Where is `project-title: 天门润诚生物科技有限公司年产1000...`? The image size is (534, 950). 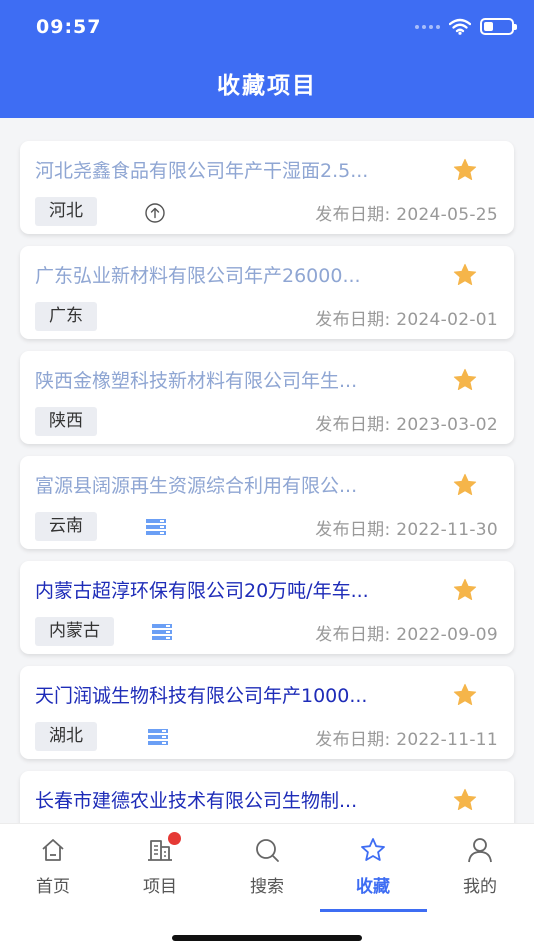 project-title: 天门润诚生物科技有限公司年产1000... is located at coordinates (237, 694).